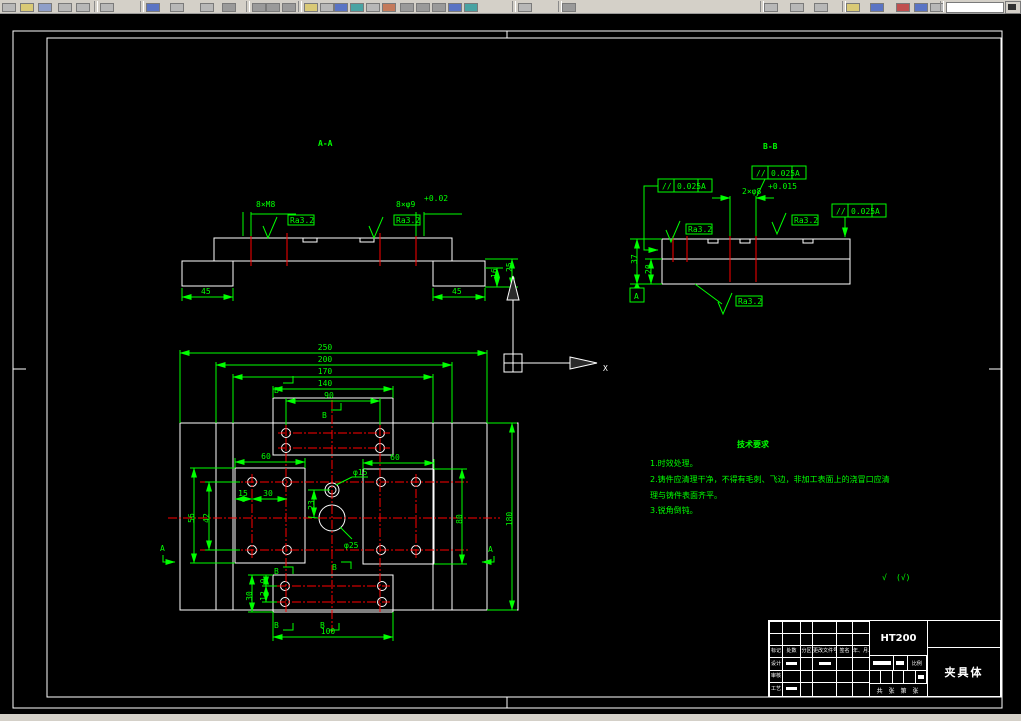  What do you see at coordinates (339, 492) in the screenshot?
I see `plan-view: 250 200 170 140 90 60 15 30 56 42 60 80` at bounding box center [339, 492].